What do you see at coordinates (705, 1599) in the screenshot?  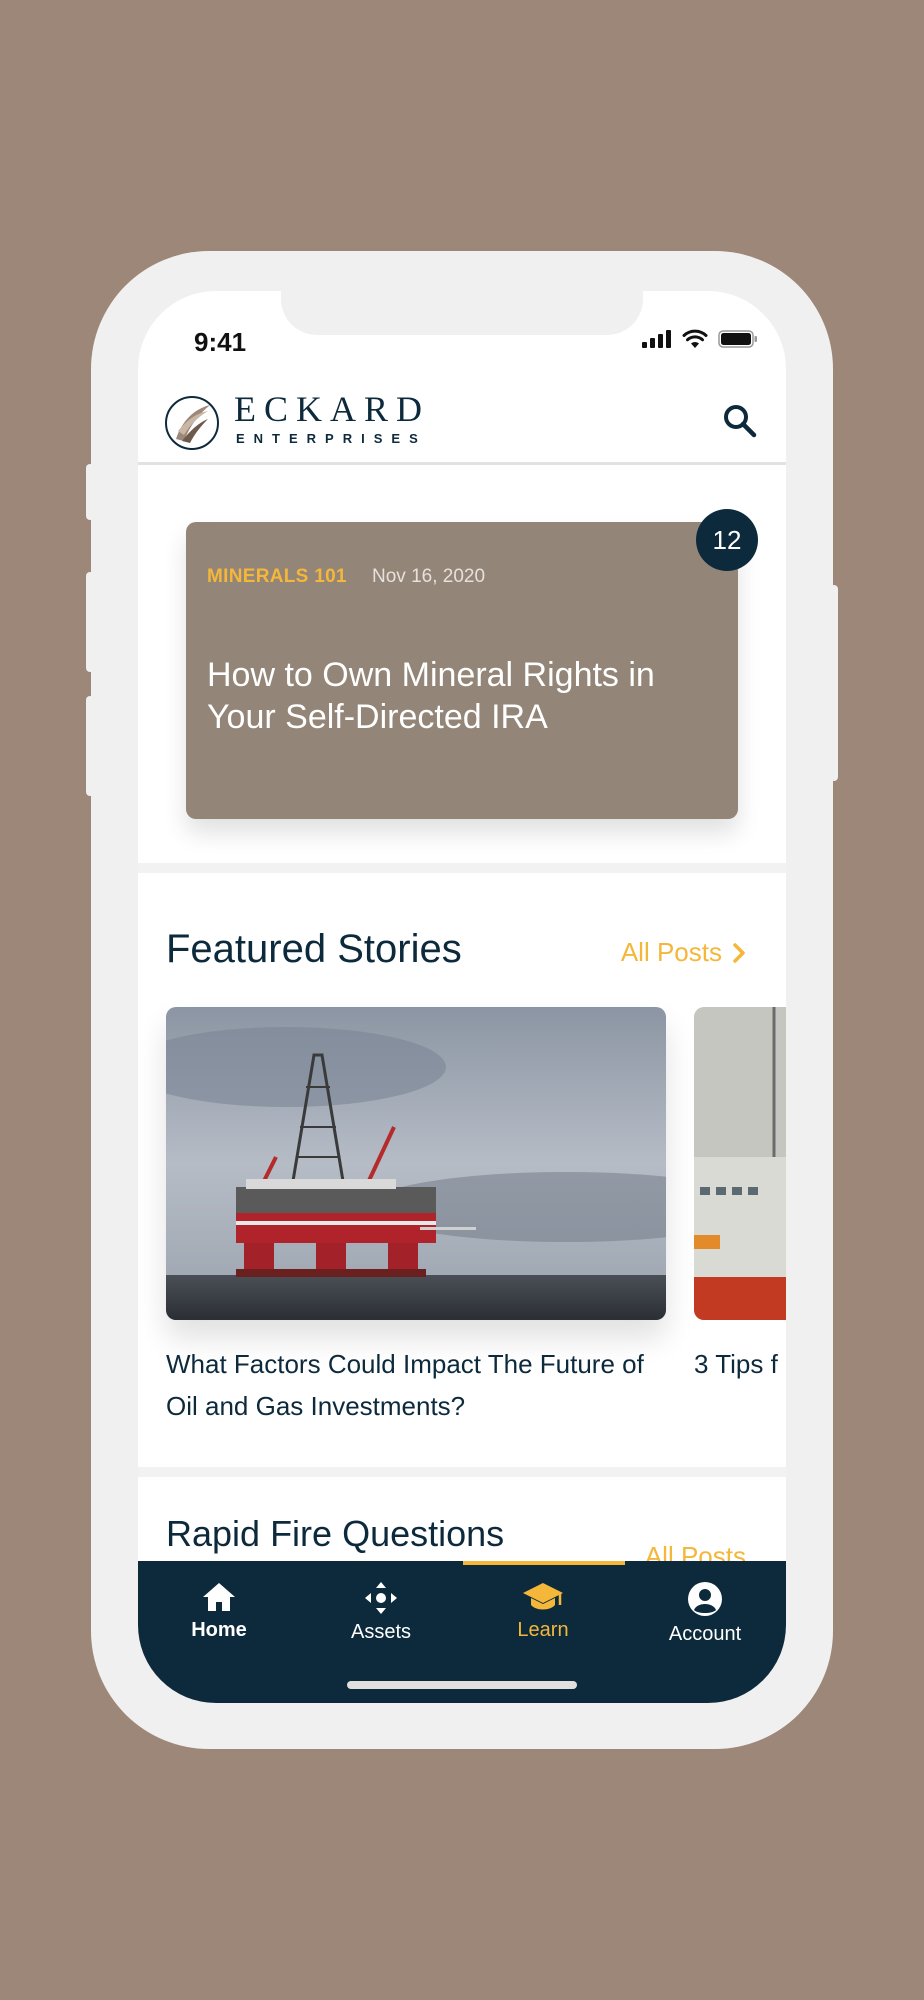 I see `account-icon` at bounding box center [705, 1599].